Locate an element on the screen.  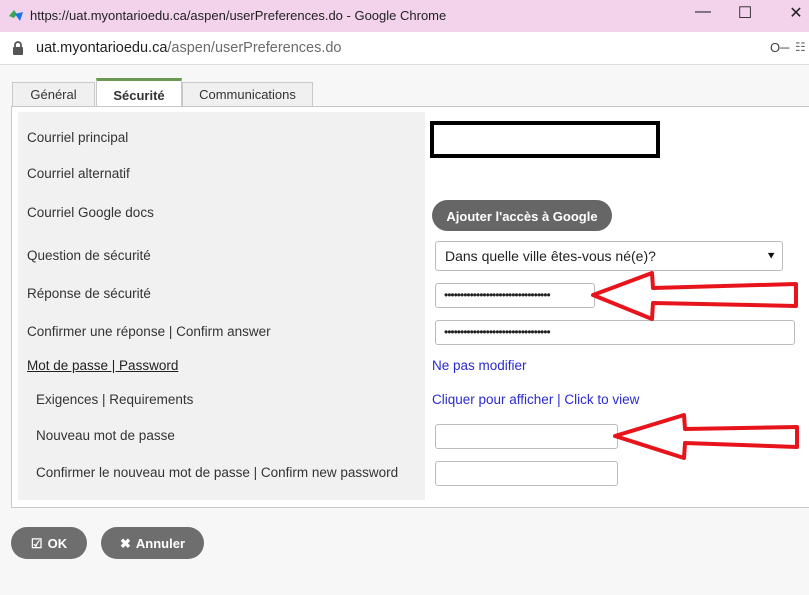
confirm-new-password-input is located at coordinates (526, 473).